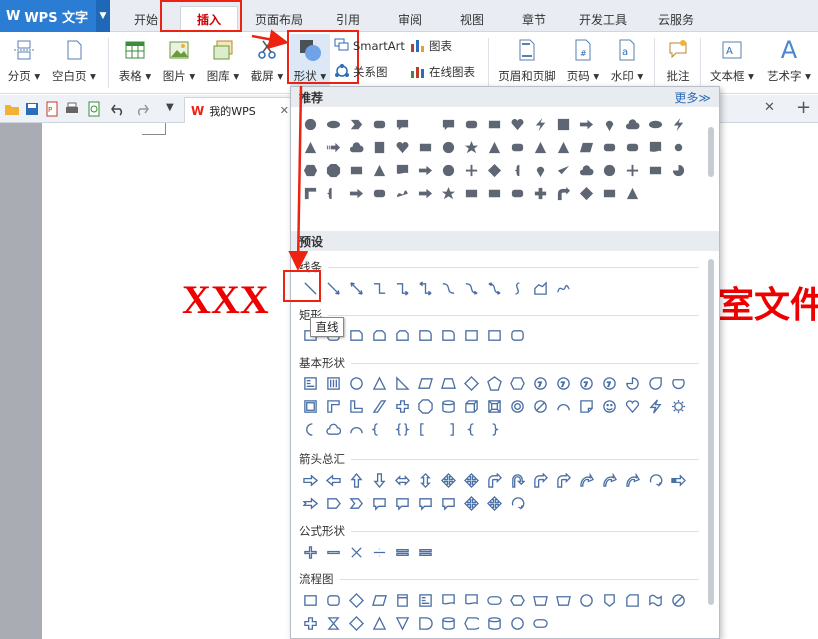 This screenshot has height=639, width=818. I want to click on smartart-button: SmartArt, so click(369, 46).